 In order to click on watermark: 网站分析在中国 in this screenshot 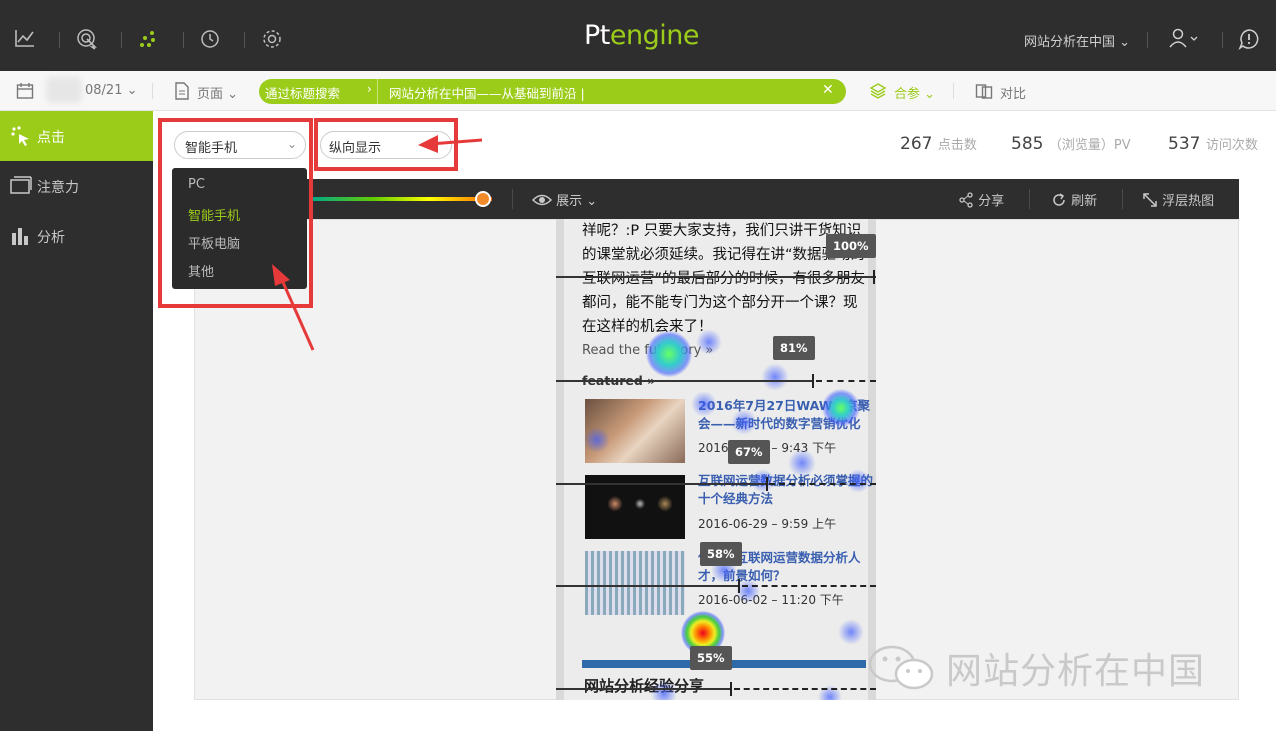, I will do `click(1056, 668)`.